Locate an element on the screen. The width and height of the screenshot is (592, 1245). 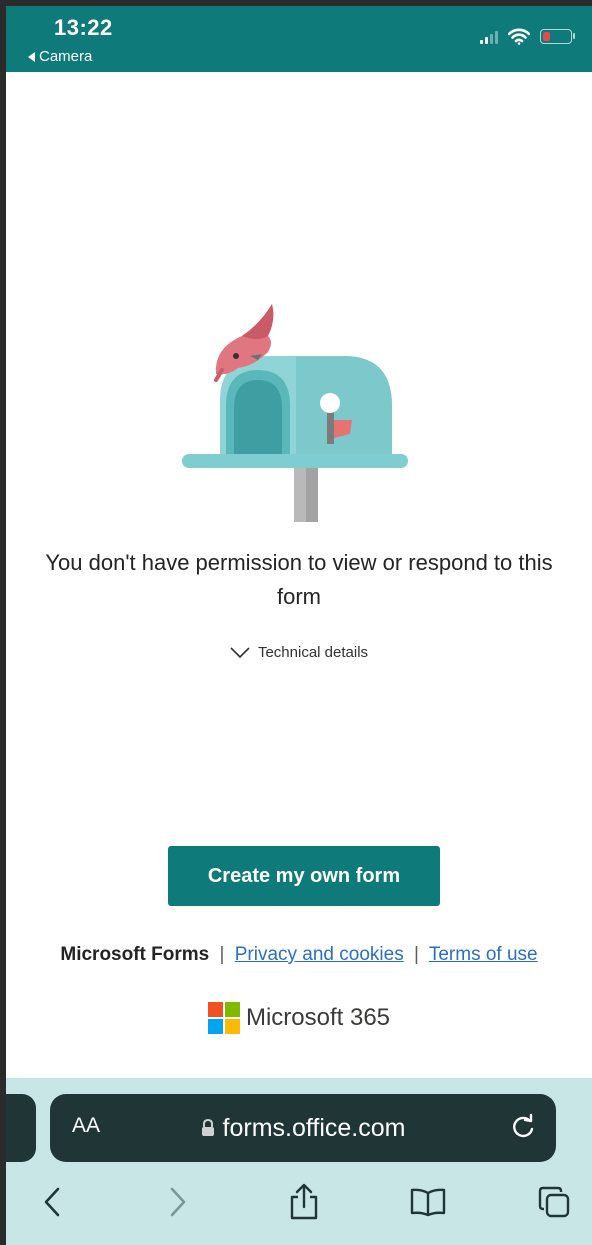
technical-details-toggle: Technical details is located at coordinates (299, 652).